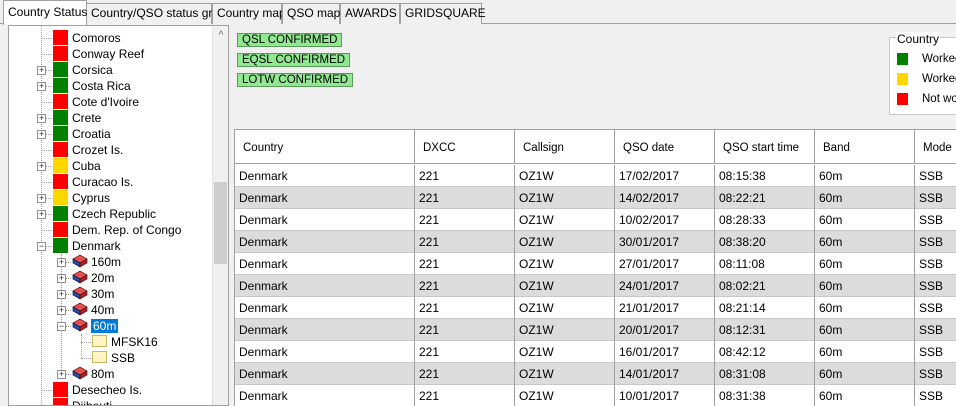  Describe the element at coordinates (865, 242) in the screenshot. I see `table-cell: 60m` at that location.